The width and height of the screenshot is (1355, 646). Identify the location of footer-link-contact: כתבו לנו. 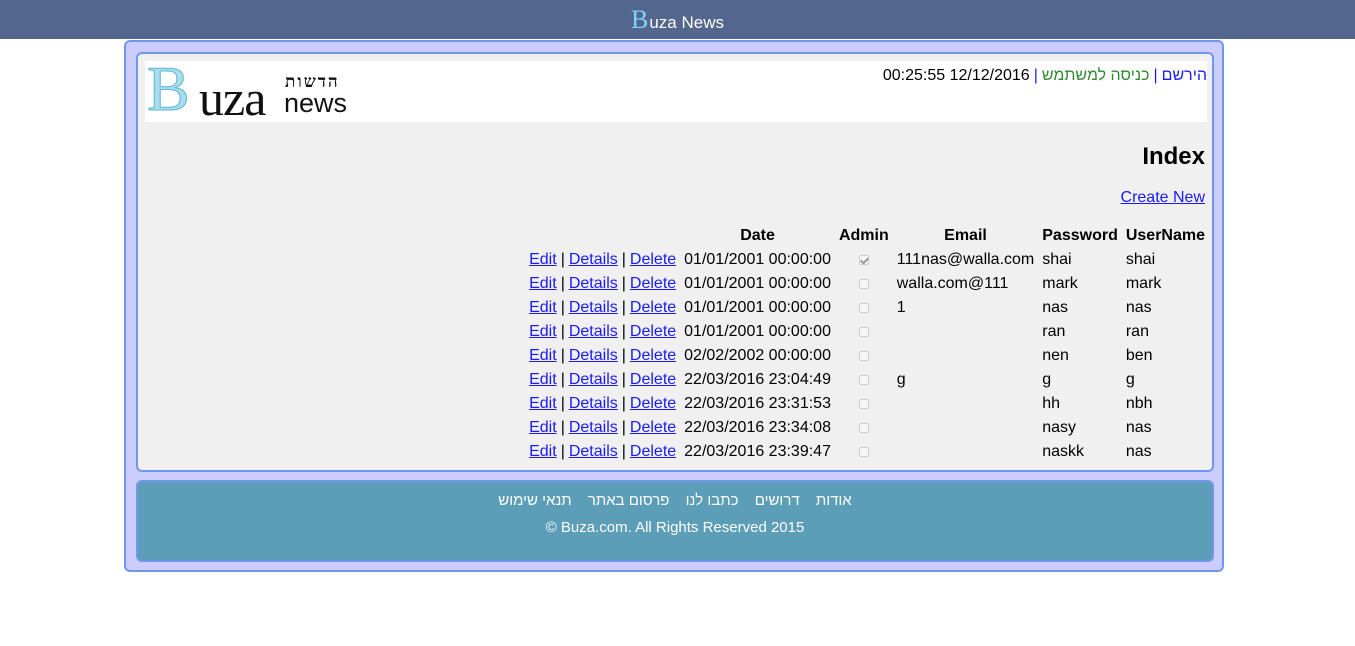
(712, 500).